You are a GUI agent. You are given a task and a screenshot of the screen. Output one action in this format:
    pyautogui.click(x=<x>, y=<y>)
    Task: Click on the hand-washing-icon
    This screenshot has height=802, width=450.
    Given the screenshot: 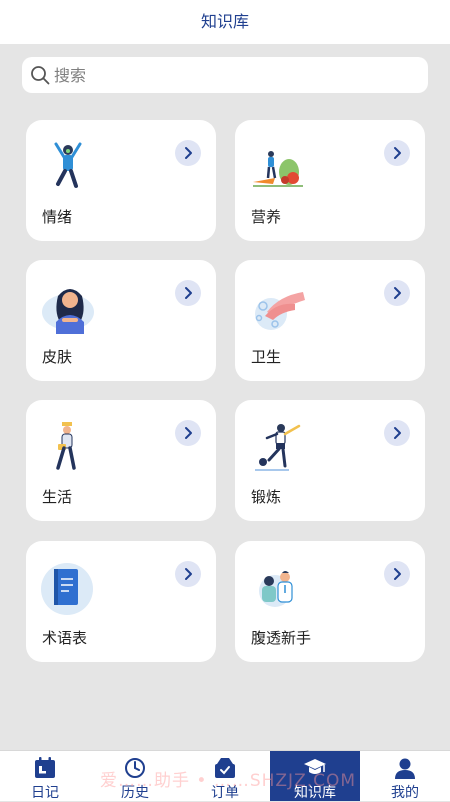 What is the action you would take?
    pyautogui.click(x=280, y=311)
    